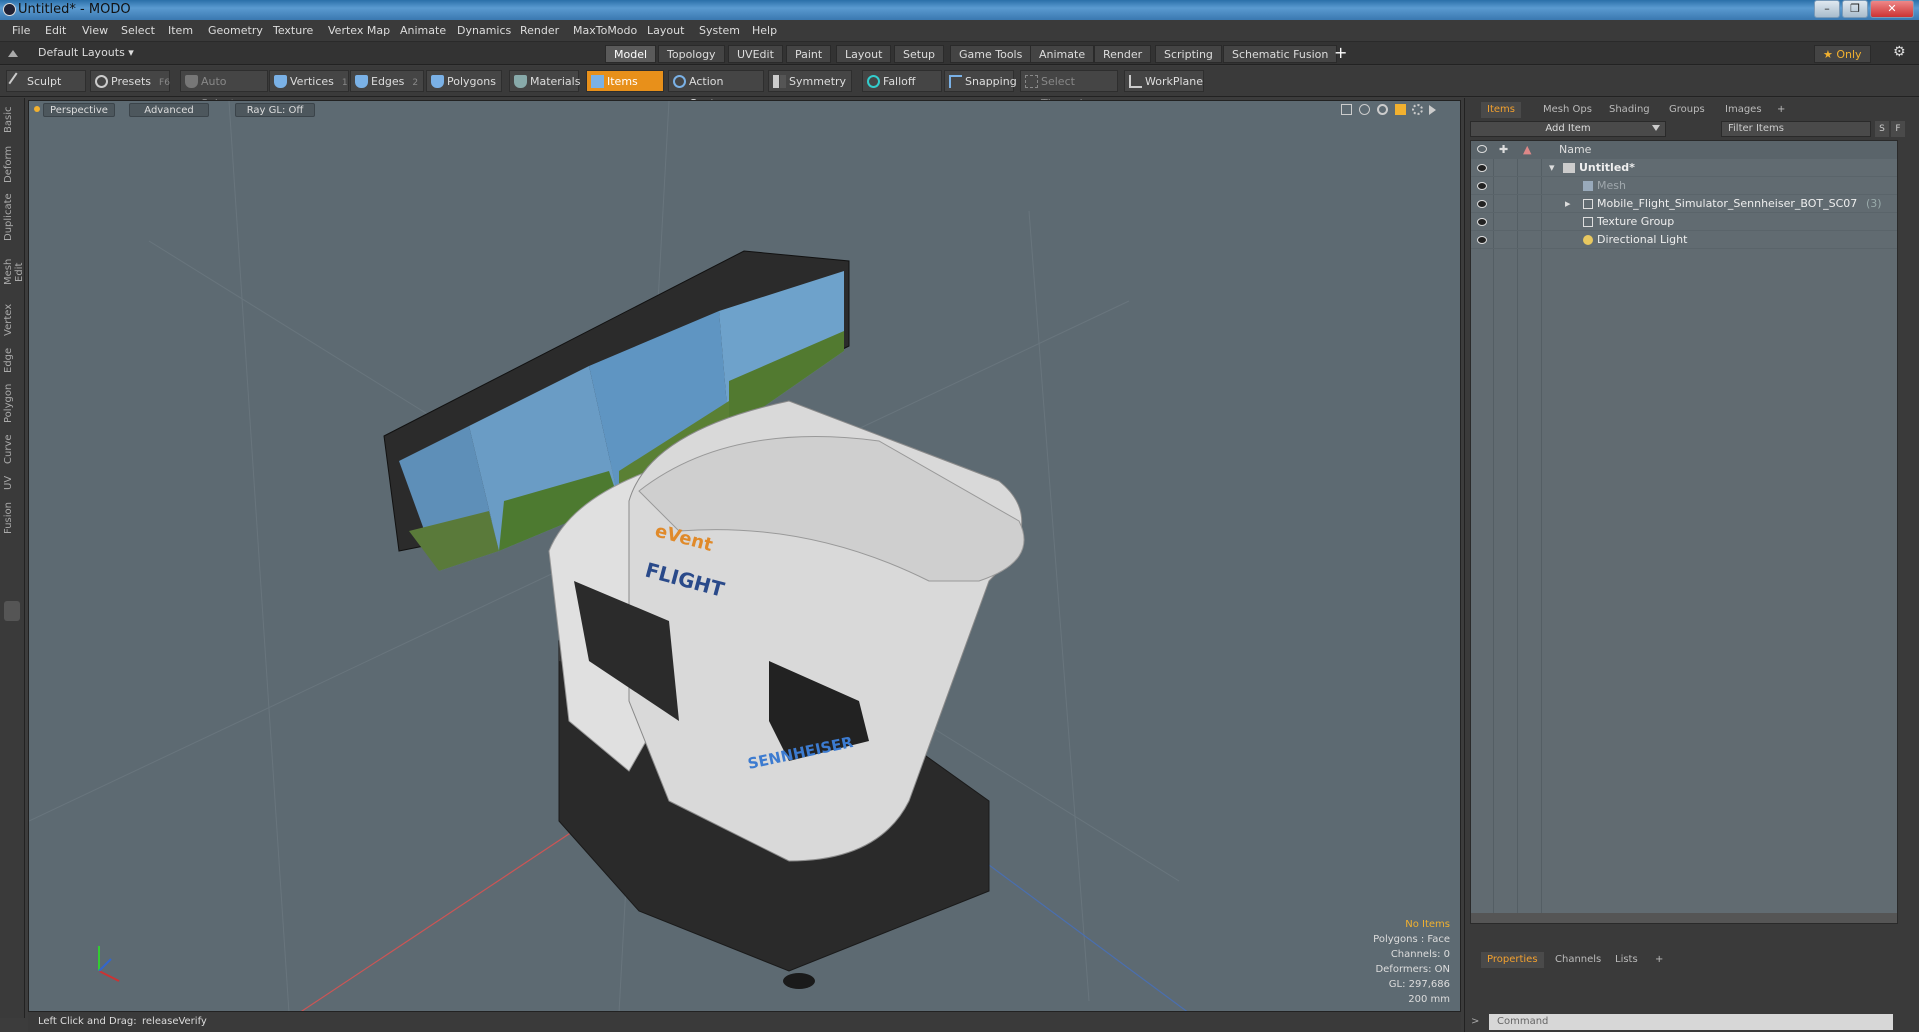  I want to click on tab-images: Images, so click(1743, 110).